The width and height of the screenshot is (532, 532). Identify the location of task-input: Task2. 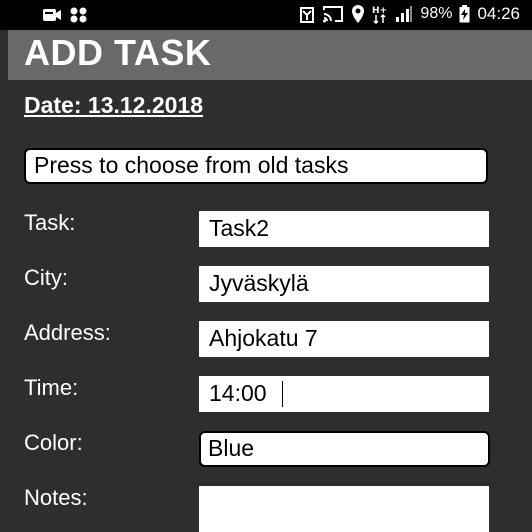
(344, 229).